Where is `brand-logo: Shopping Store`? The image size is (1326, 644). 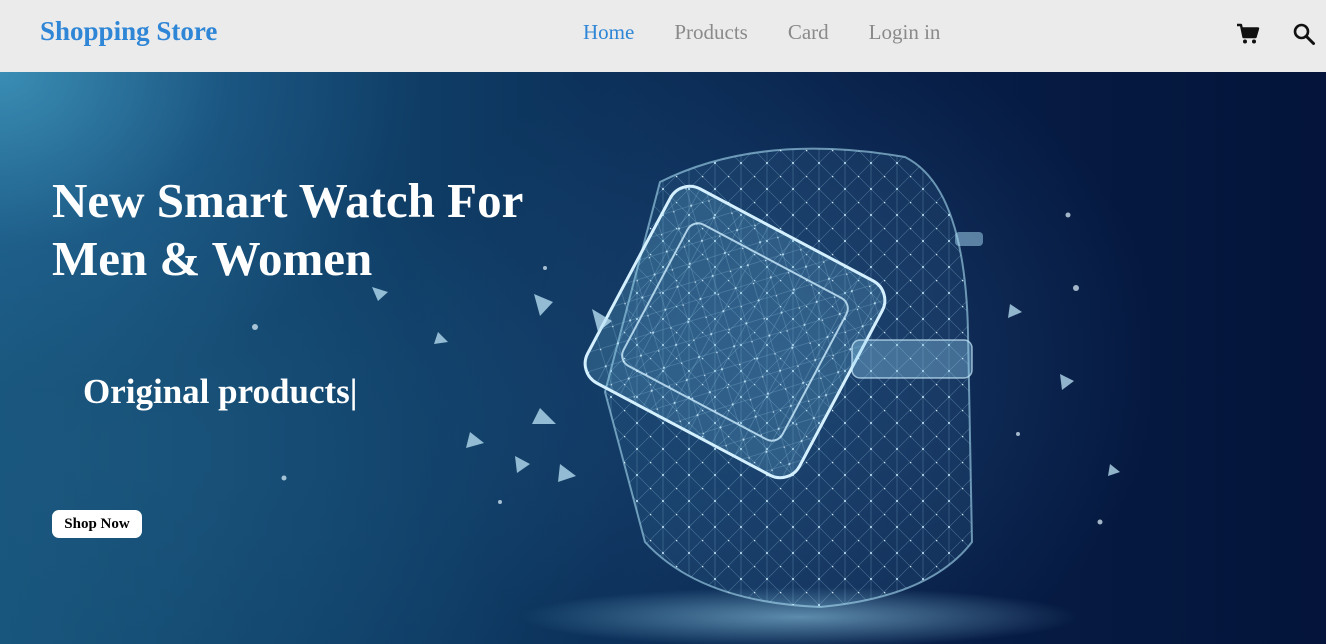
brand-logo: Shopping Store is located at coordinates (128, 31).